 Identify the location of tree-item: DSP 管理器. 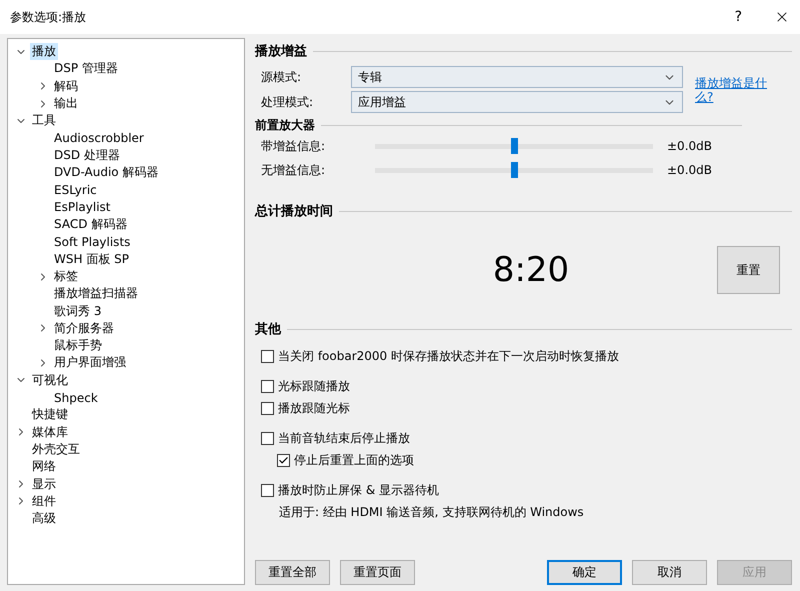
(86, 69).